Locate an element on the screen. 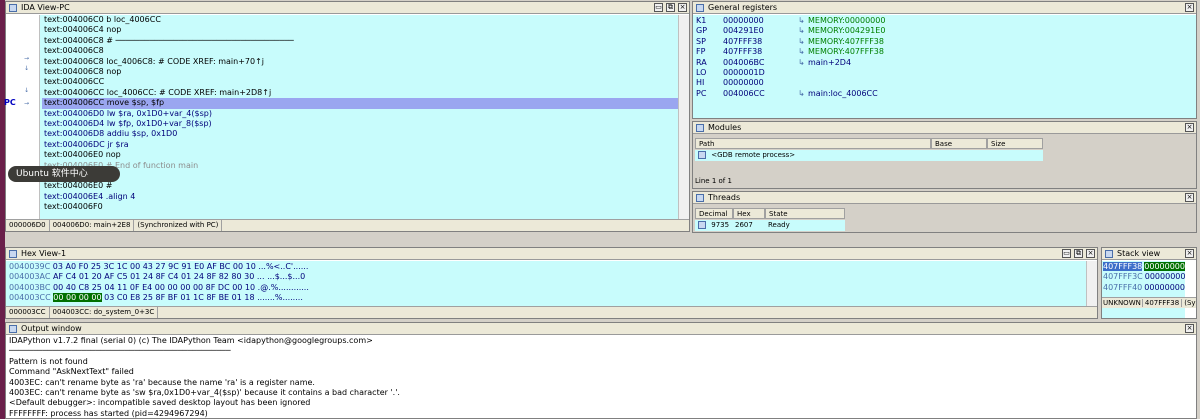 This screenshot has width=1200, height=419. register-row: K1 00000000 ↳ MEMORY:00000000 is located at coordinates (944, 21).